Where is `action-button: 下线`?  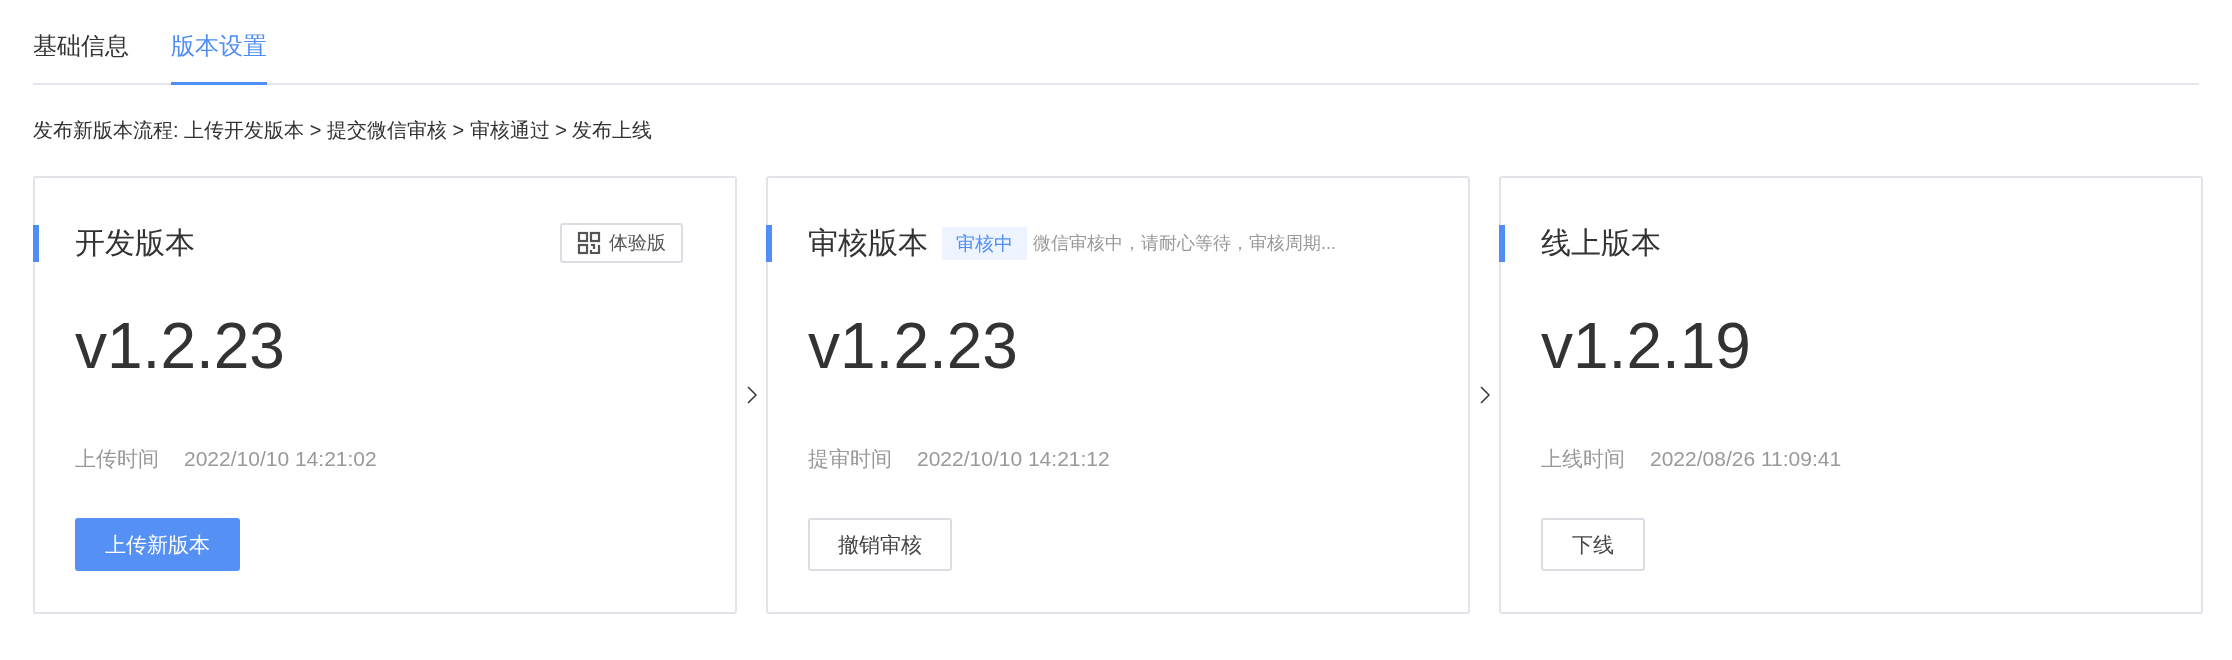 action-button: 下线 is located at coordinates (1593, 544).